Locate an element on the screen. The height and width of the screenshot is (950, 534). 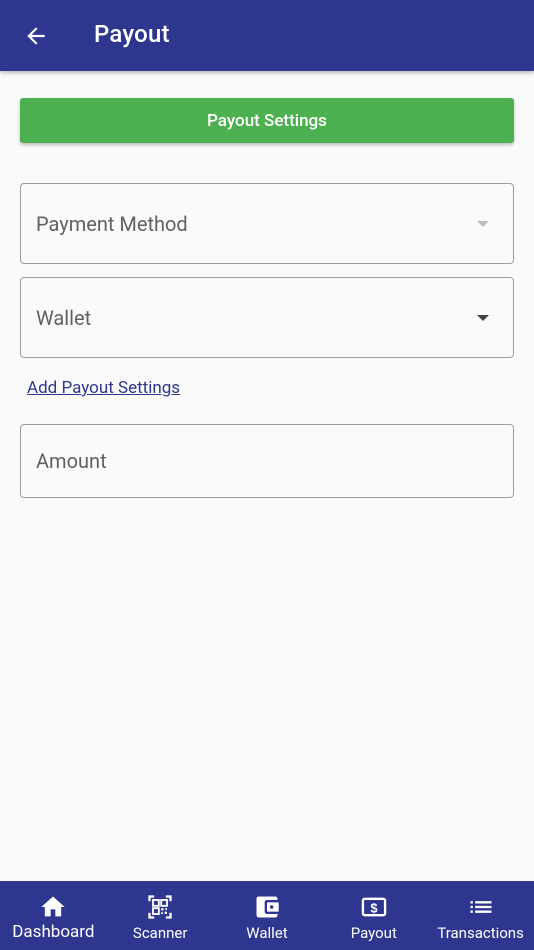
nav-label: Dashboard is located at coordinates (53, 932).